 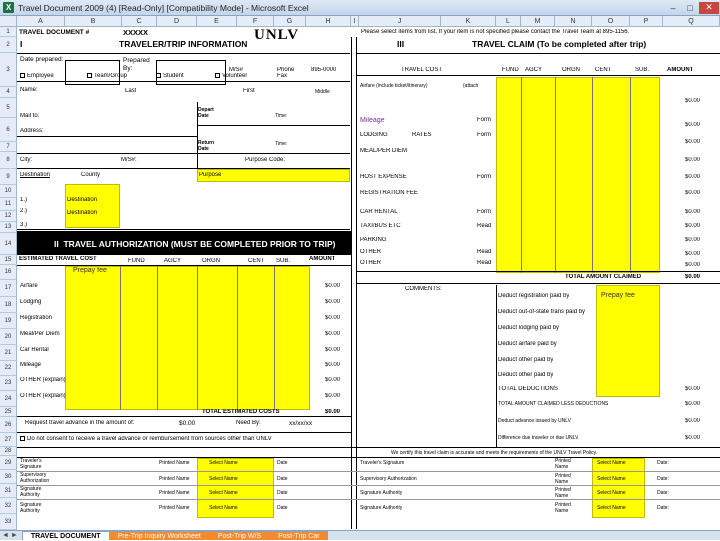 What do you see at coordinates (300, 424) in the screenshot?
I see `need-by-value: xx/xx/xx` at bounding box center [300, 424].